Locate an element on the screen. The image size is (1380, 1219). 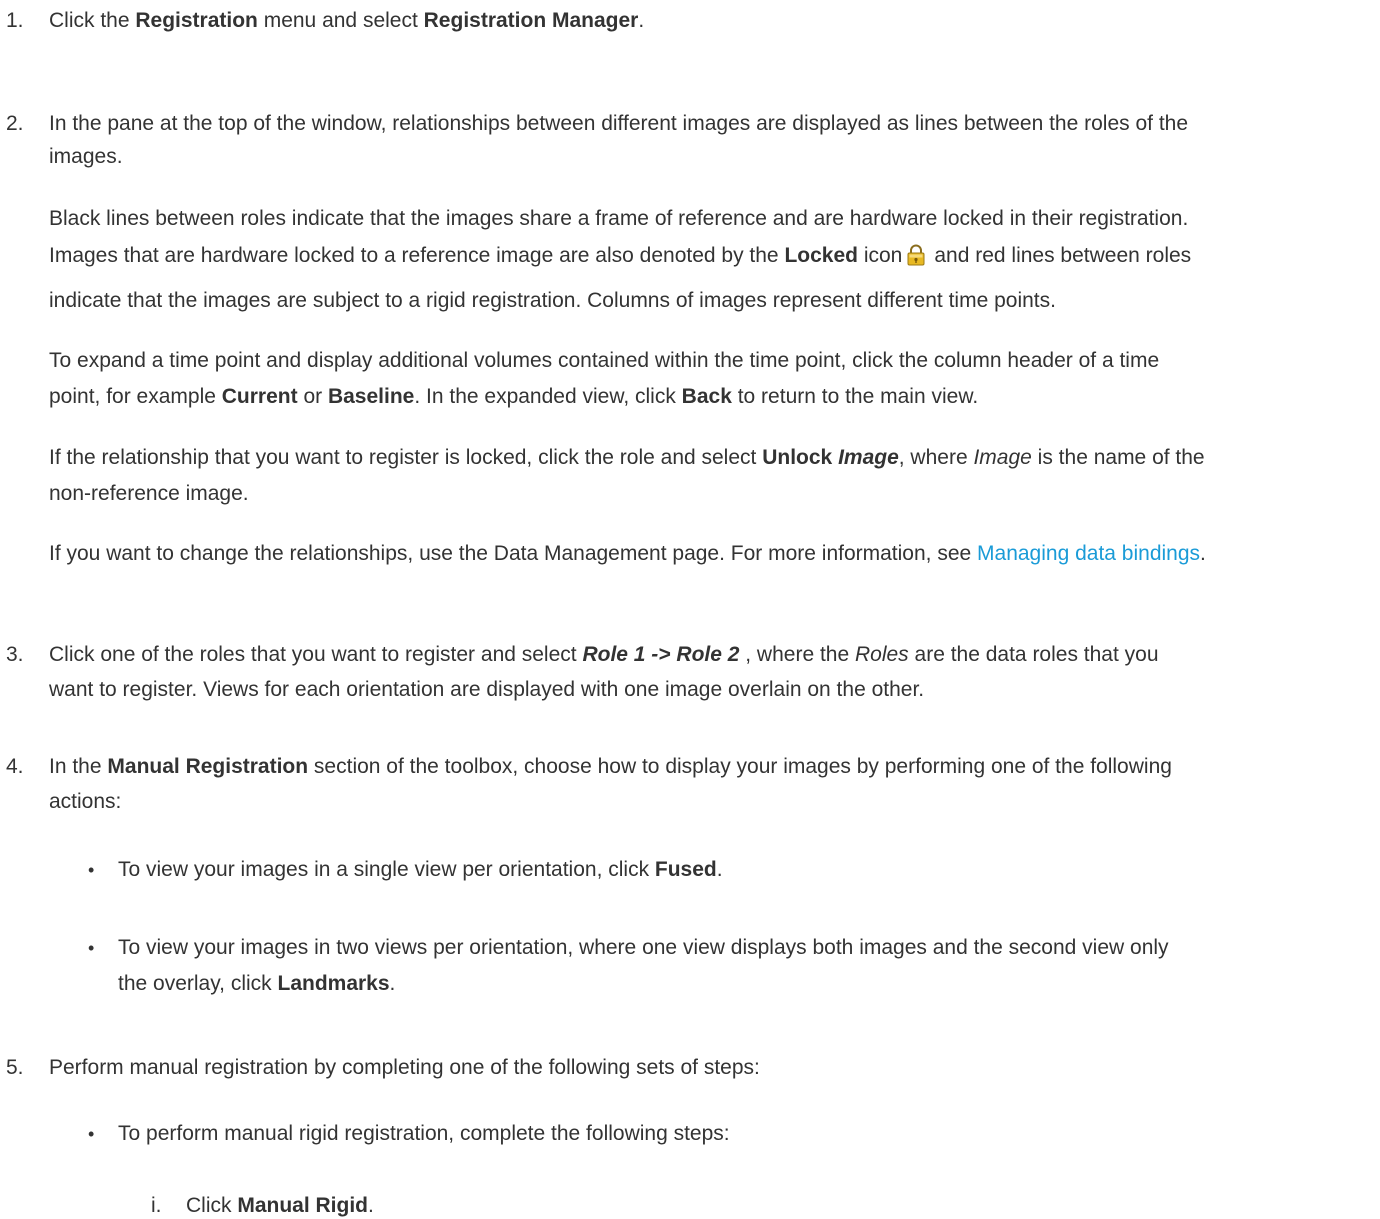
lock-icon is located at coordinates (916, 255).